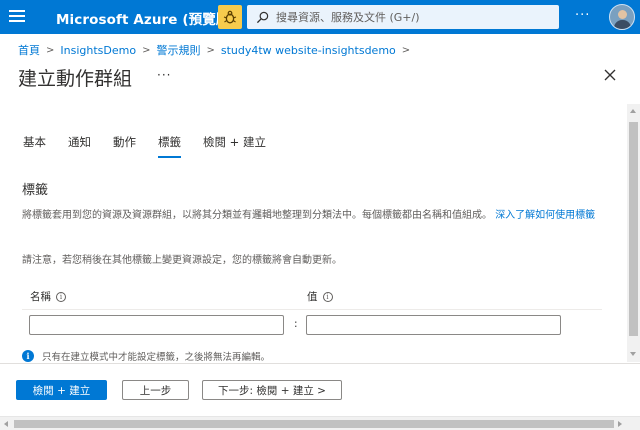 The height and width of the screenshot is (430, 640). Describe the element at coordinates (272, 390) in the screenshot. I see `next-button: 下一步: 檢閱 + 建立 >` at that location.